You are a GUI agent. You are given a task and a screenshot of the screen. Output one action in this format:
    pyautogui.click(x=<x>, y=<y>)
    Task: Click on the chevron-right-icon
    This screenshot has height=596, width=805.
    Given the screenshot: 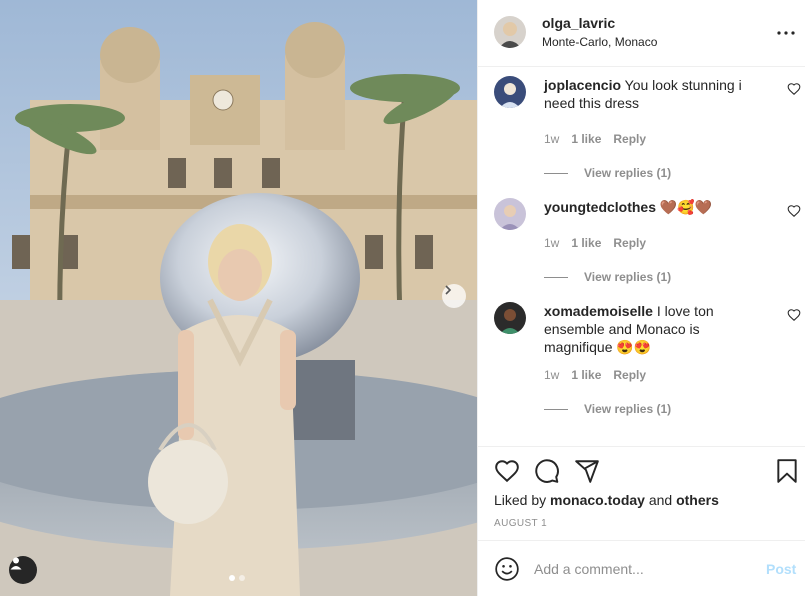 What is the action you would take?
    pyautogui.click(x=448, y=290)
    